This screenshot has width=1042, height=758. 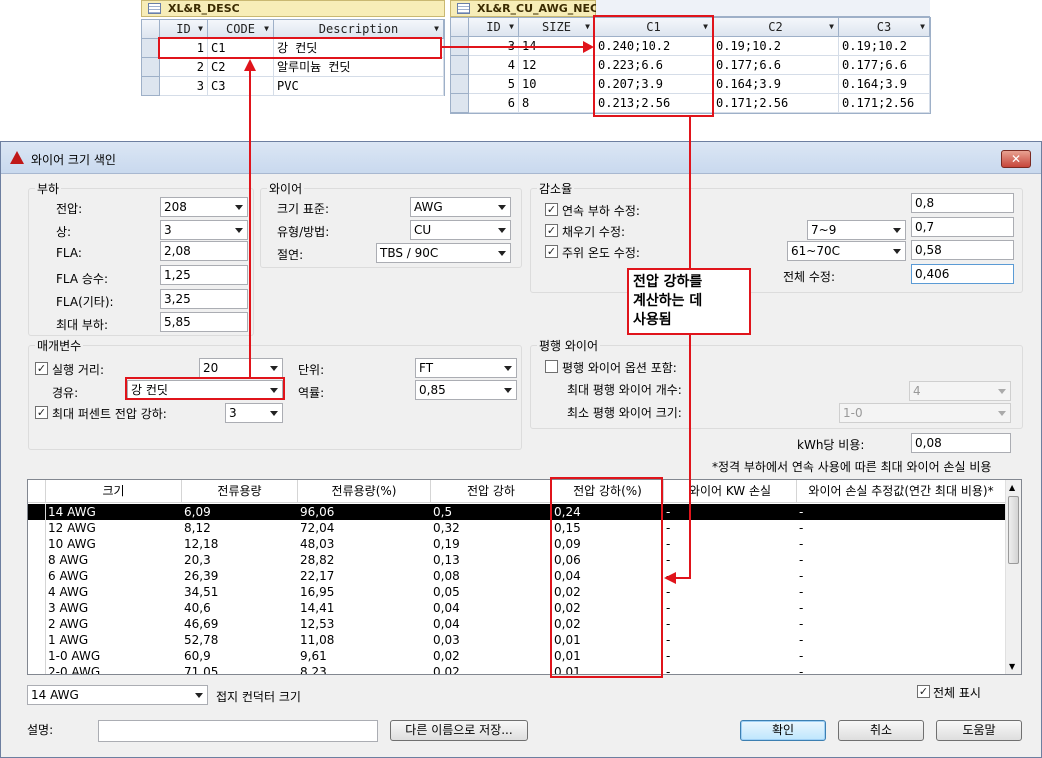 I want to click on kwh-cost-field: 0,08, so click(x=961, y=443).